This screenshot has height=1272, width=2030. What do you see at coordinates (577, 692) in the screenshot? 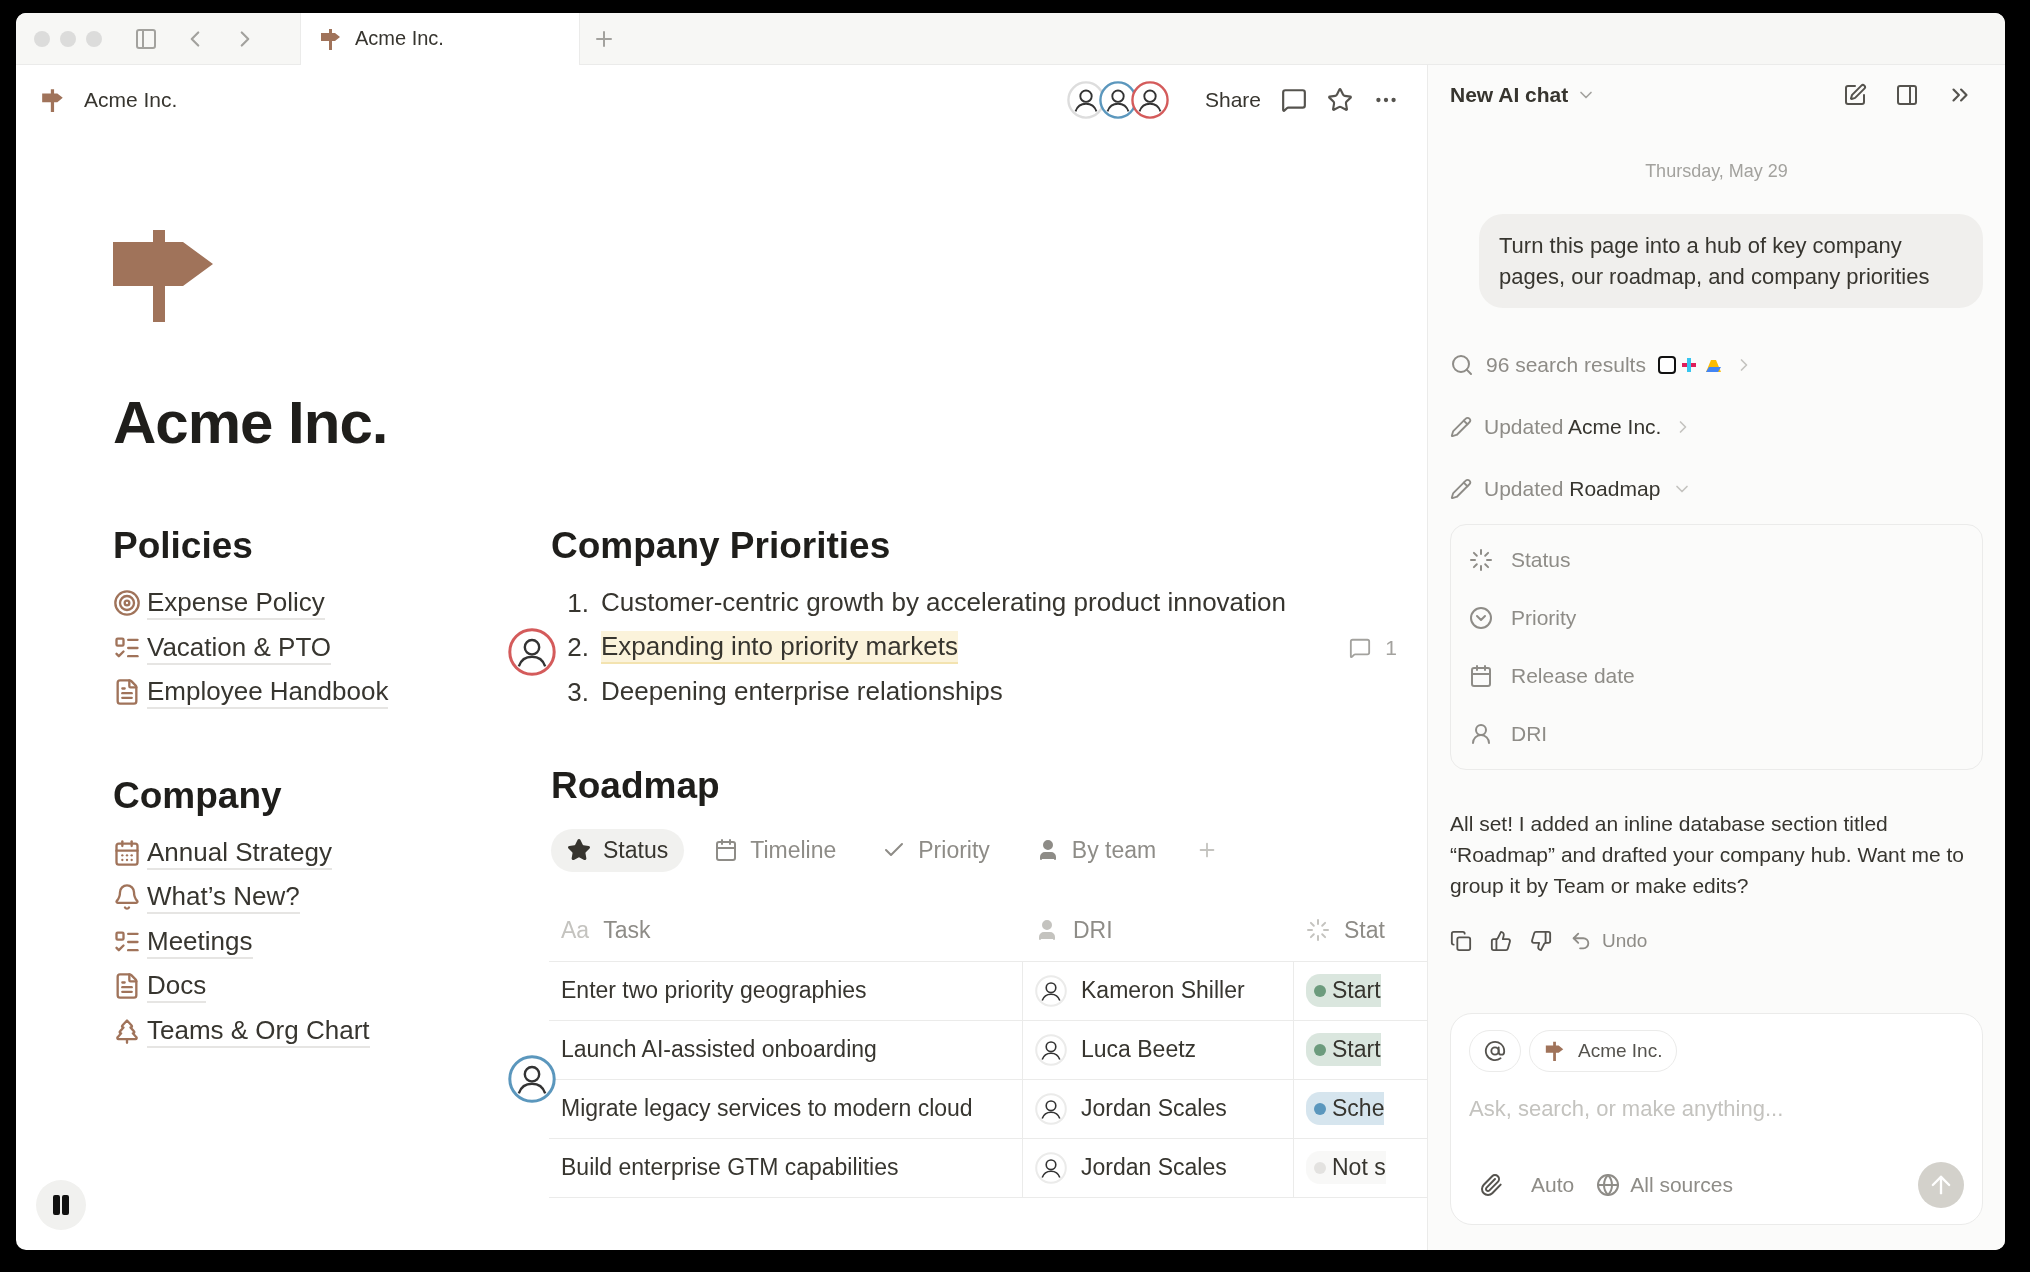
I see `list-number: 3.` at bounding box center [577, 692].